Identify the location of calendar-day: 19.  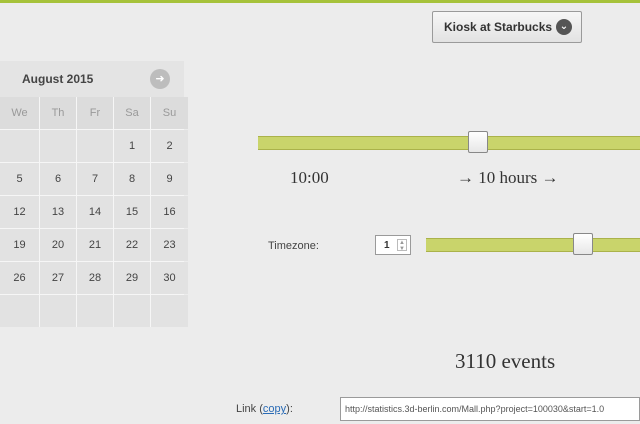
(19, 245).